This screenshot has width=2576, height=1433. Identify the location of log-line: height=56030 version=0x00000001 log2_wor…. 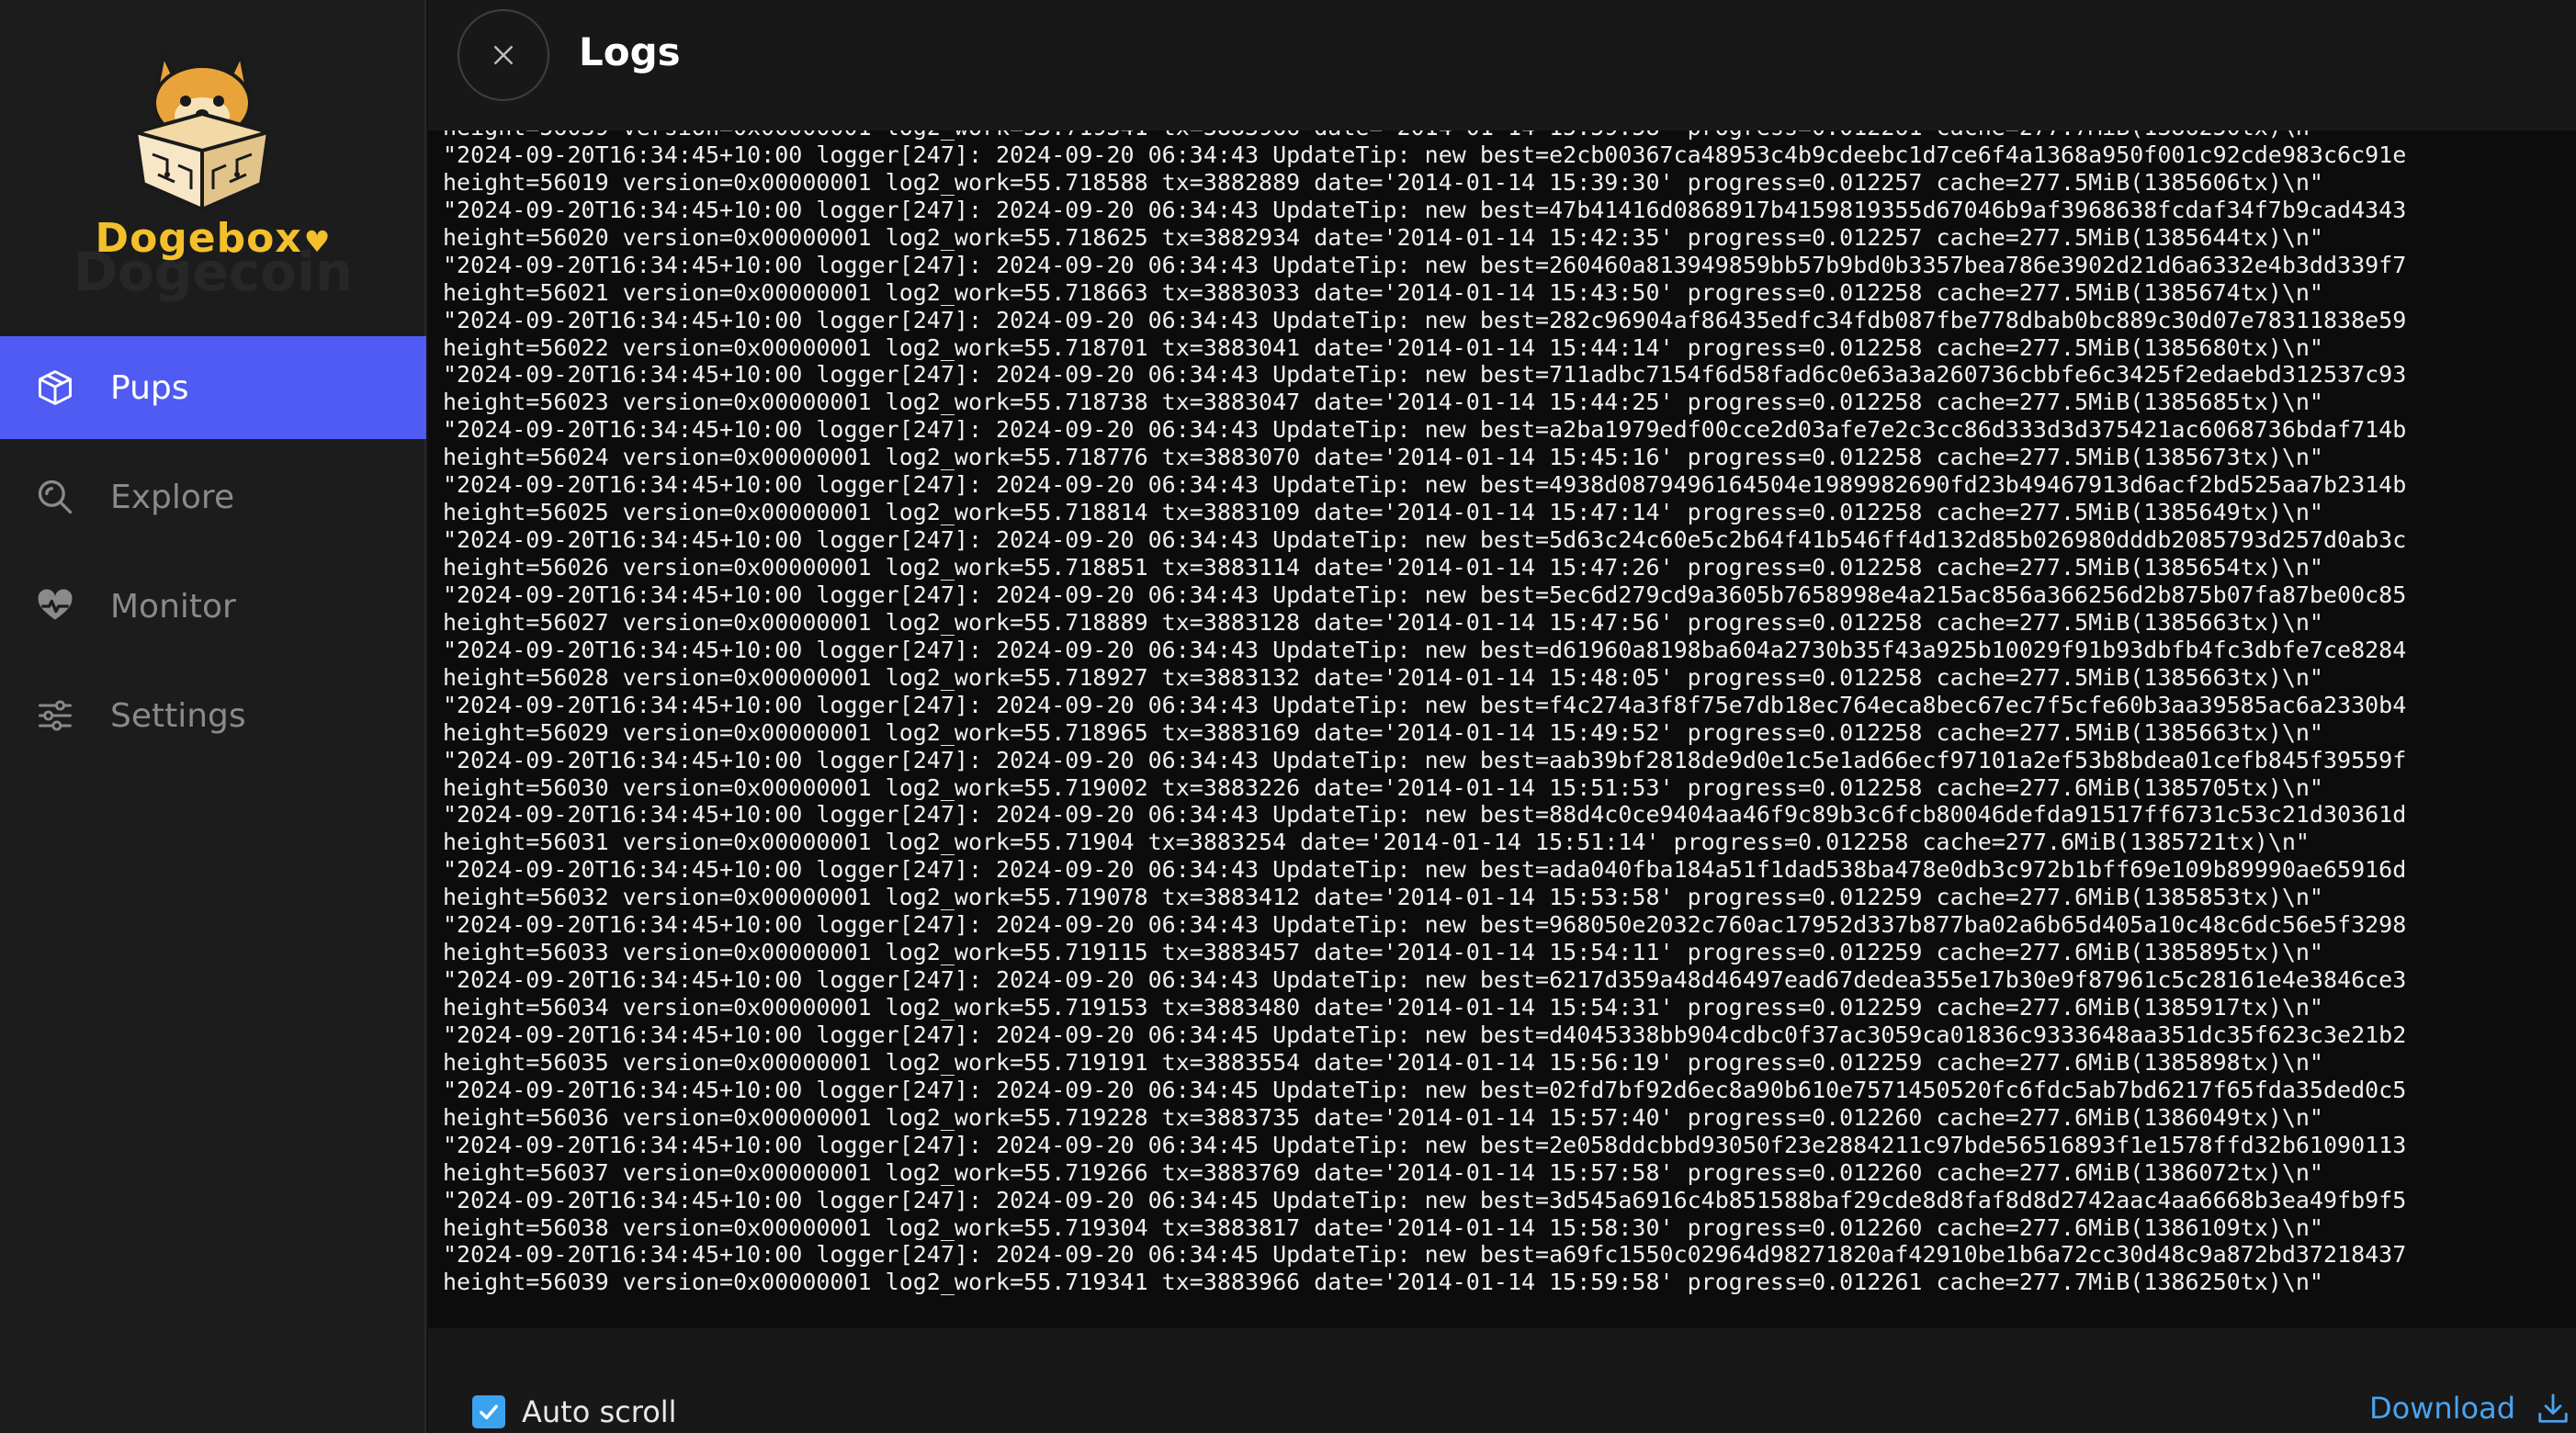
(1383, 787).